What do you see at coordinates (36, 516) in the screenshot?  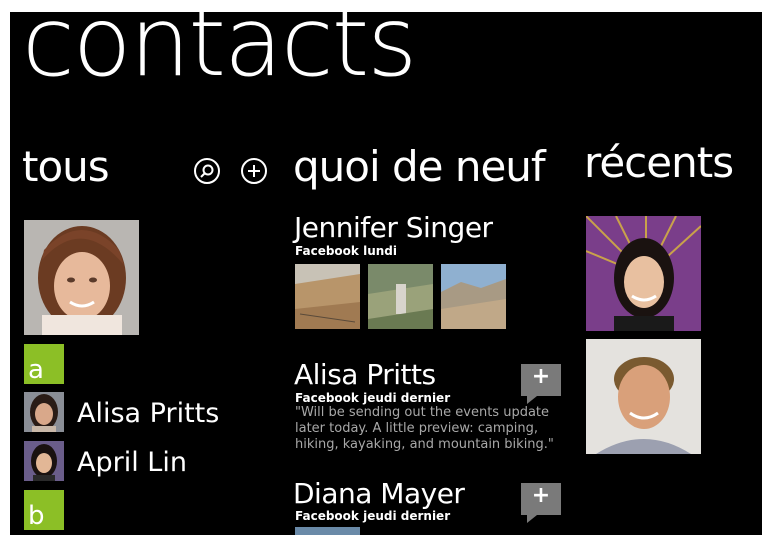 I see `letter-label: b` at bounding box center [36, 516].